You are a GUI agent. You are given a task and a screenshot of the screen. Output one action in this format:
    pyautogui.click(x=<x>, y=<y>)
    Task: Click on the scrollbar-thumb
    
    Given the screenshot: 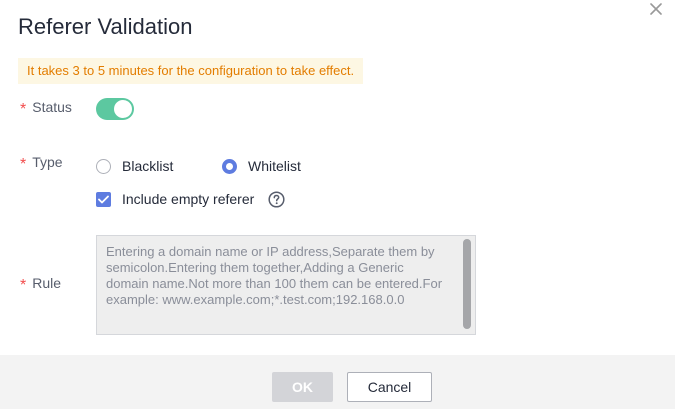 What is the action you would take?
    pyautogui.click(x=467, y=284)
    